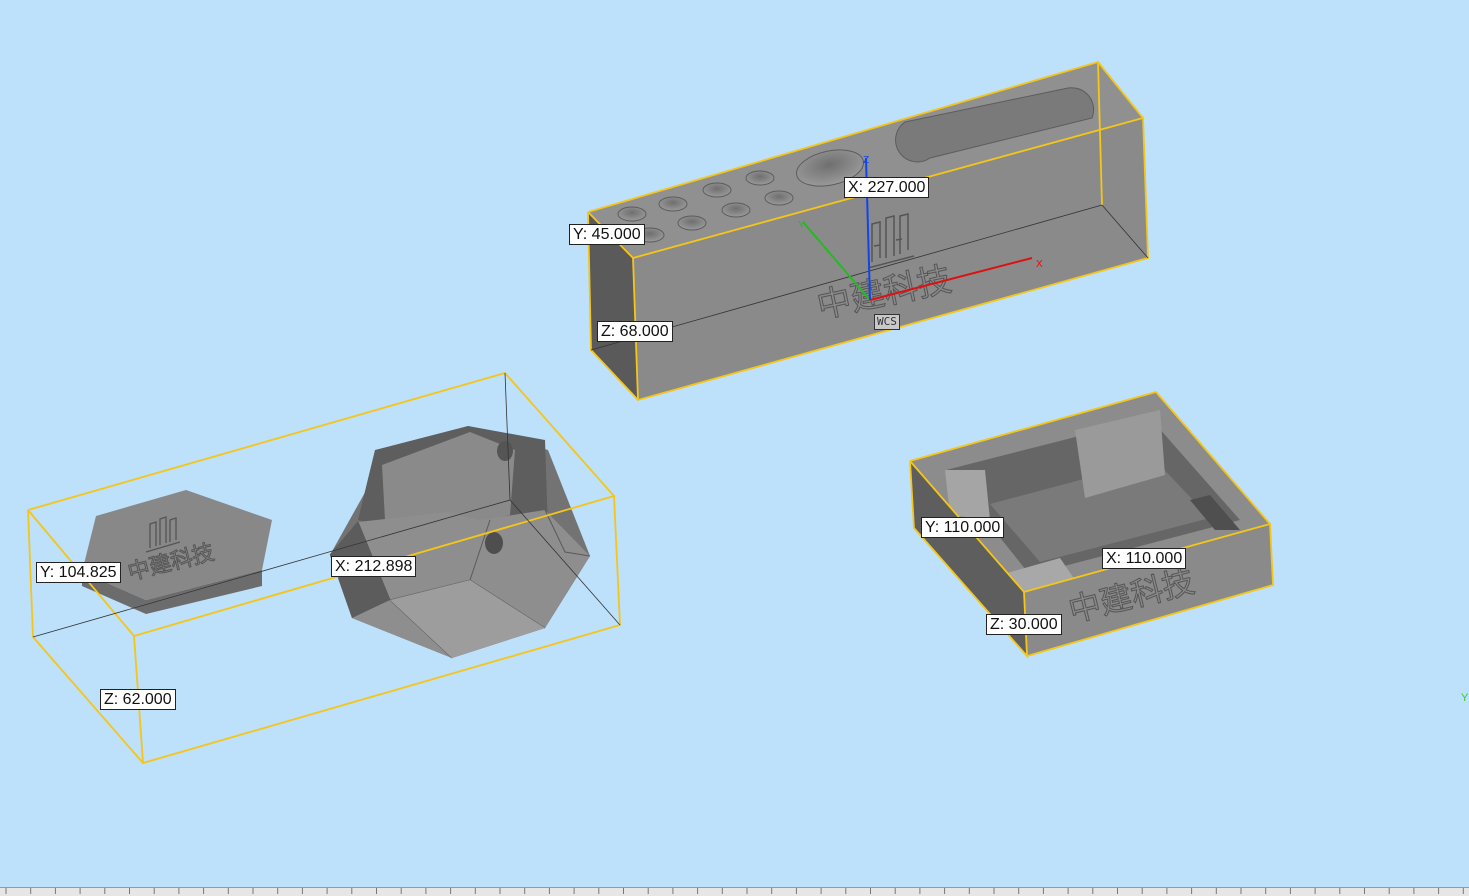 The image size is (1469, 896). I want to click on ashtray-dim-z: Z: 62.000, so click(138, 699).